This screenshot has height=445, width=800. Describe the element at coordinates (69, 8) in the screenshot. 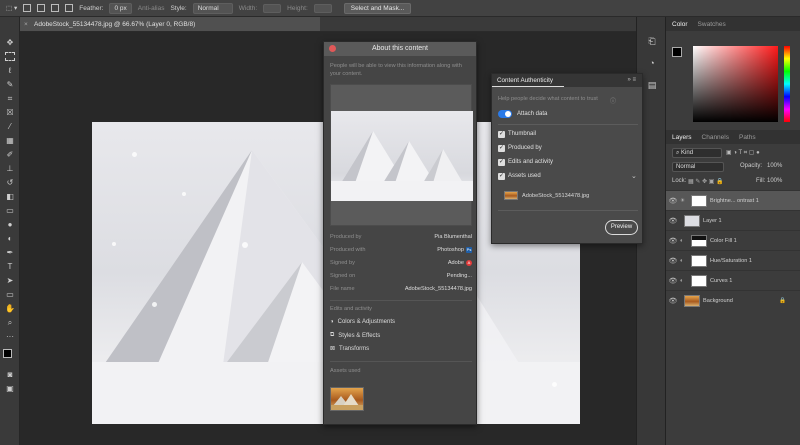

I see `intersect-selection-icon` at that location.